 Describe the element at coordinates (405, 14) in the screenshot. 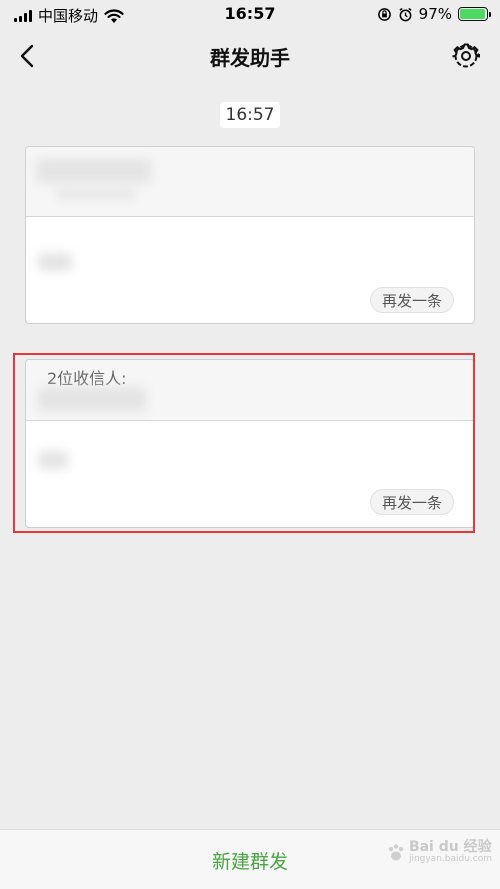

I see `alarm-icon` at that location.